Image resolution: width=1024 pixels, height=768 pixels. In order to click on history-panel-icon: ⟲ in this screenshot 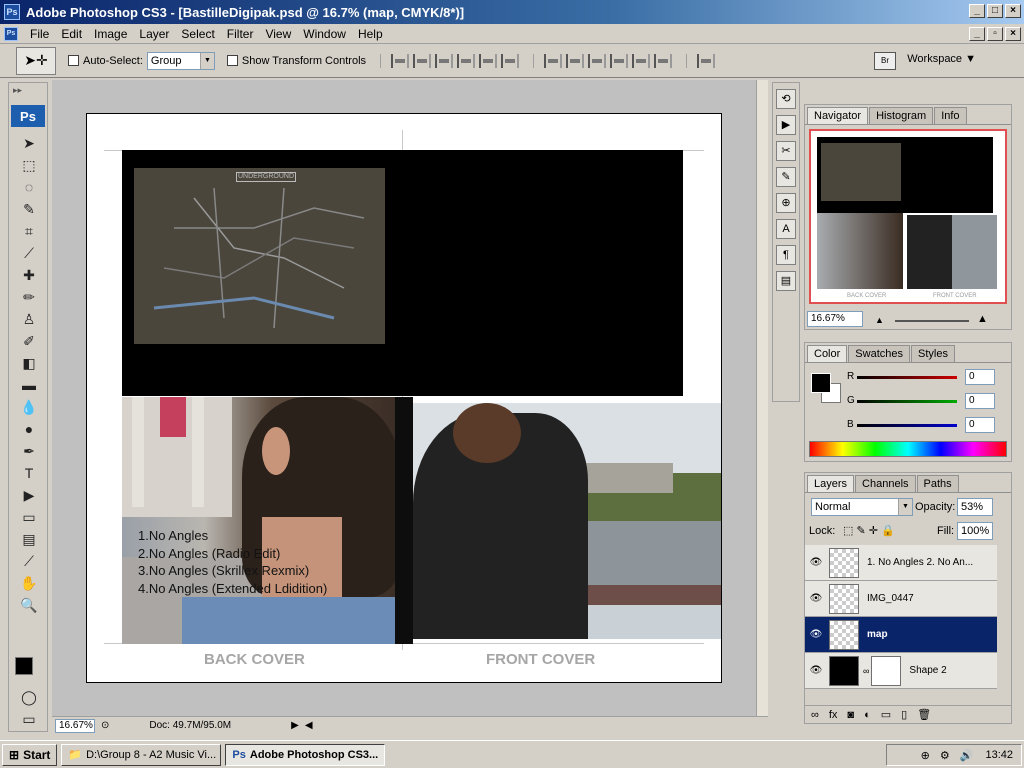, I will do `click(786, 99)`.